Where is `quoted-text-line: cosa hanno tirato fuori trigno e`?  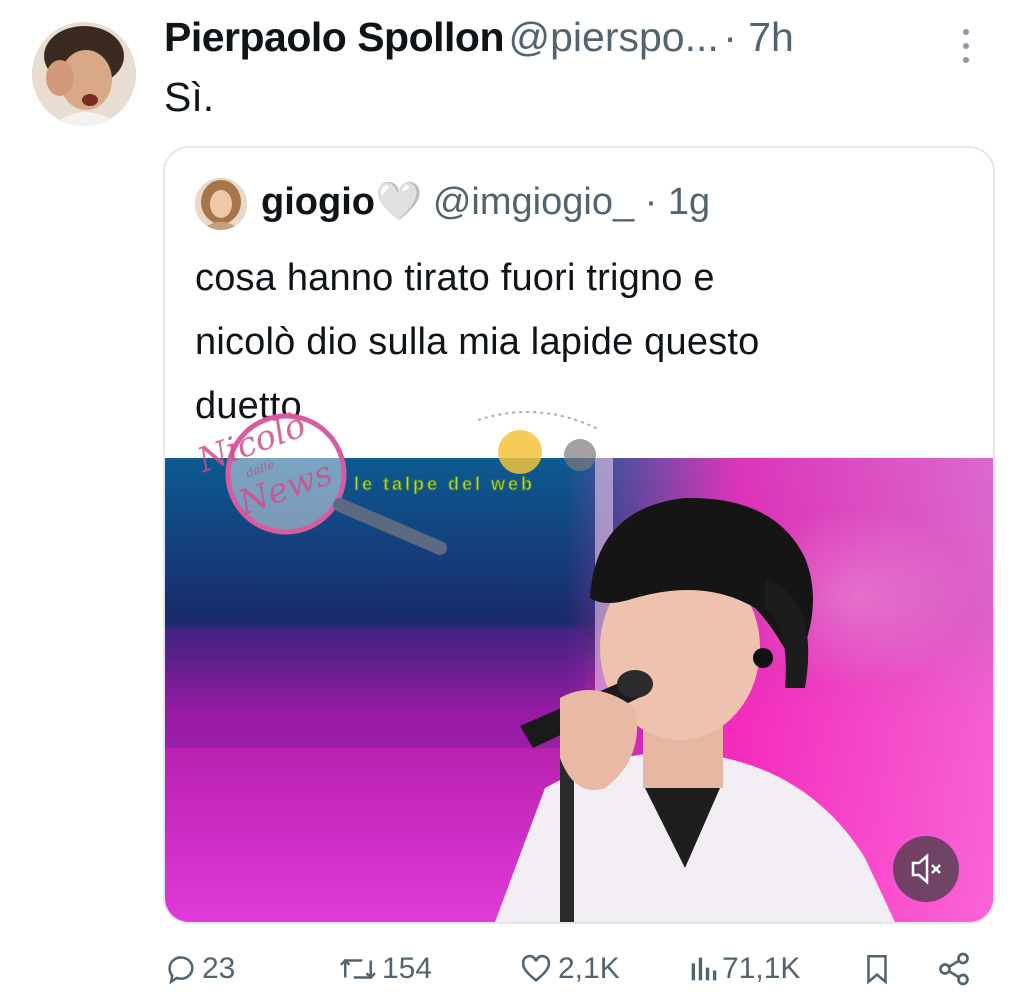
quoted-text-line: cosa hanno tirato fuori trigno e is located at coordinates (455, 278).